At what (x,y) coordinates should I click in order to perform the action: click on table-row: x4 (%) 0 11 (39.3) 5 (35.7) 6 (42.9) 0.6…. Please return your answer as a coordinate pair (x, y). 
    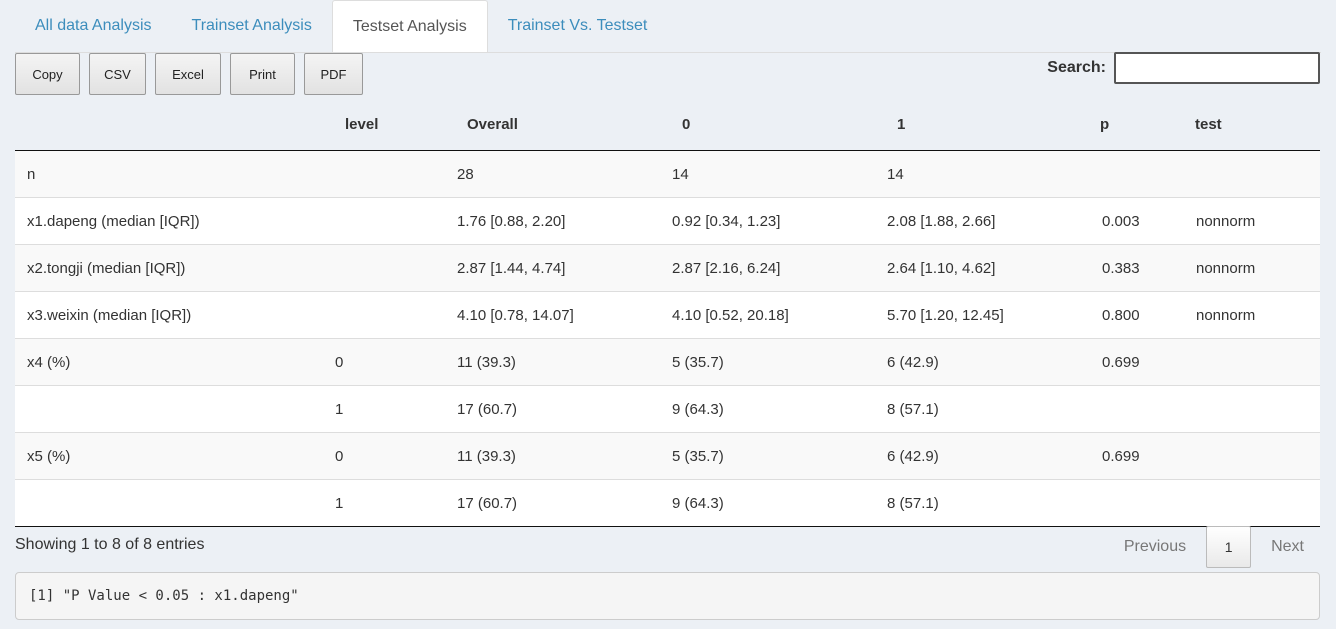
    Looking at the image, I should click on (667, 362).